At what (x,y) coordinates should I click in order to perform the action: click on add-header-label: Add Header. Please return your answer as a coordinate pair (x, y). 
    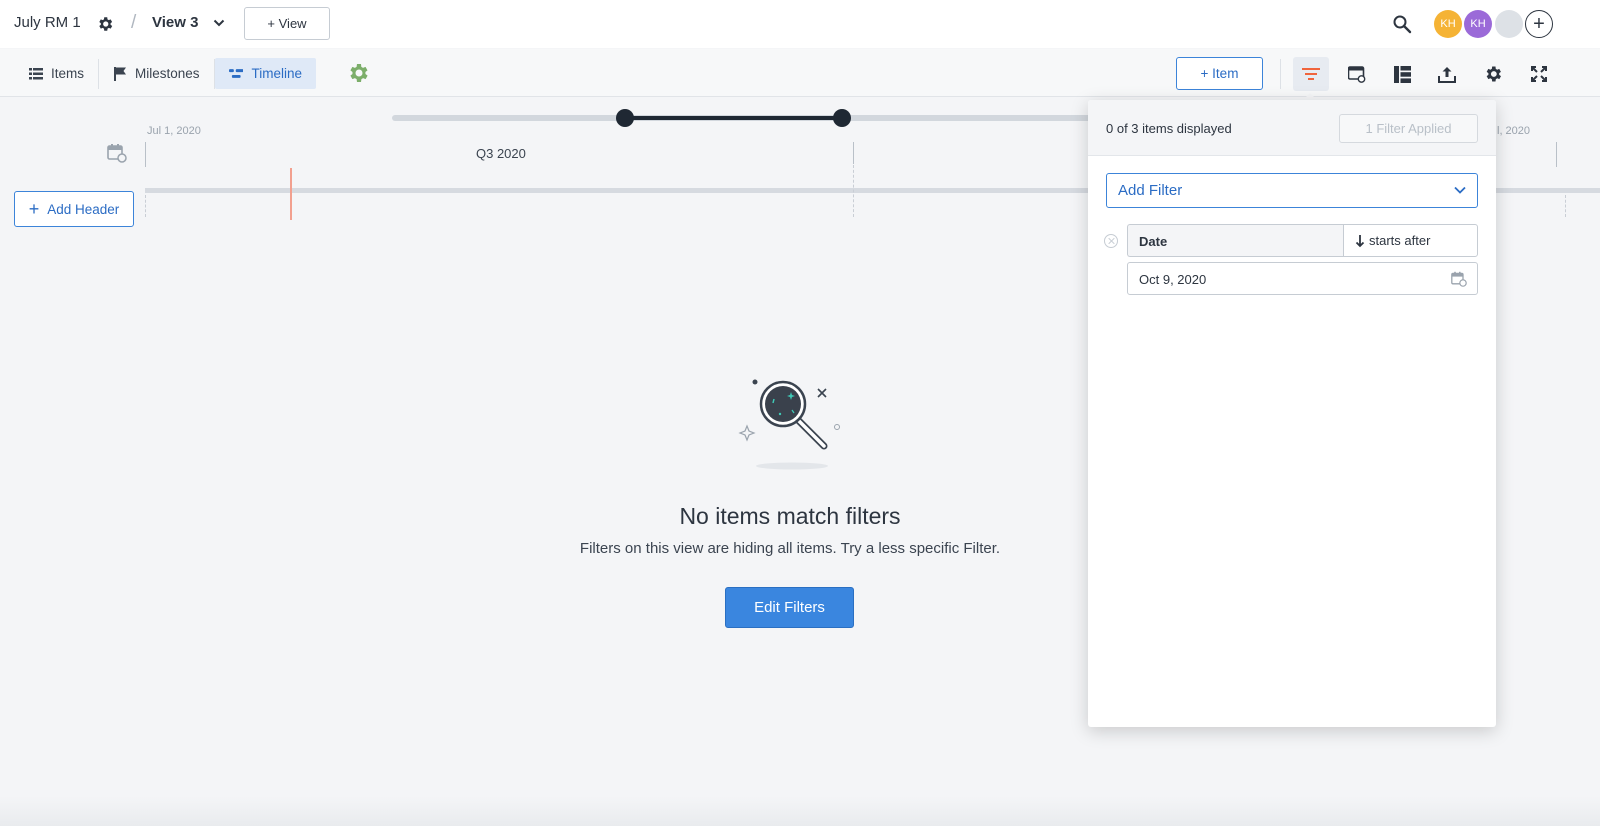
    Looking at the image, I should click on (83, 209).